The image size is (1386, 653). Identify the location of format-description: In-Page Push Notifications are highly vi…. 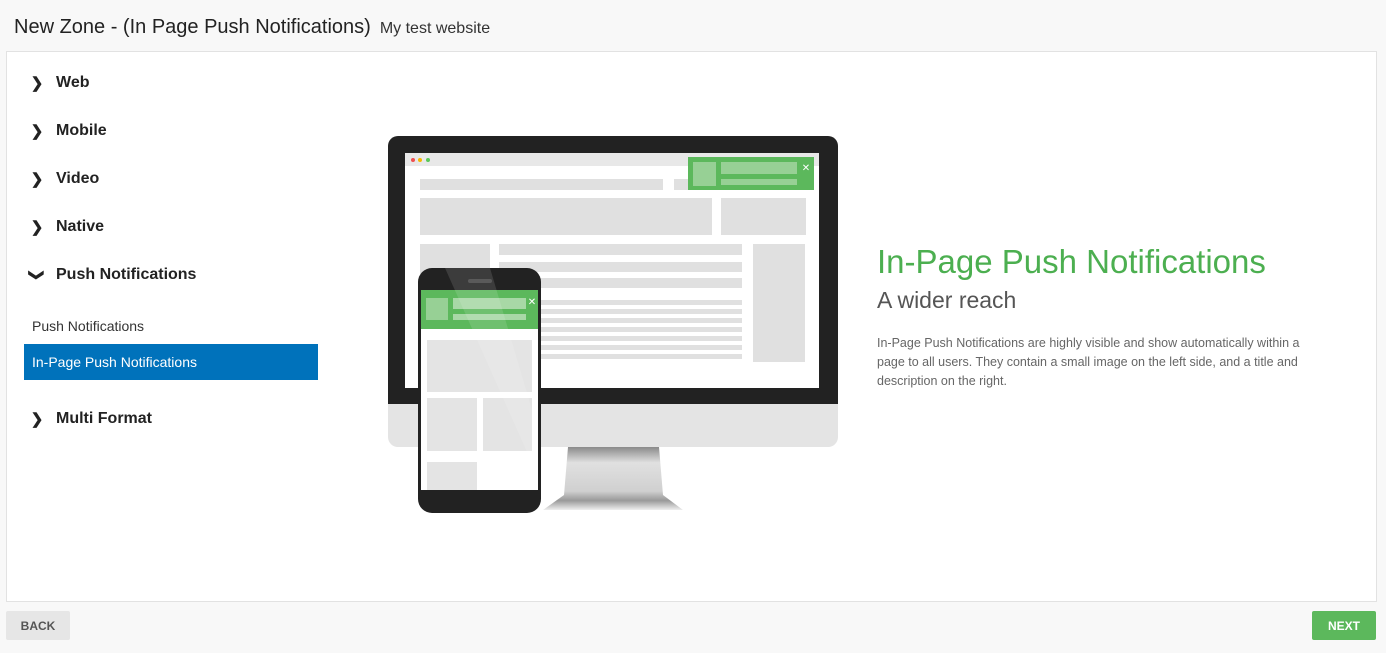
(1088, 362).